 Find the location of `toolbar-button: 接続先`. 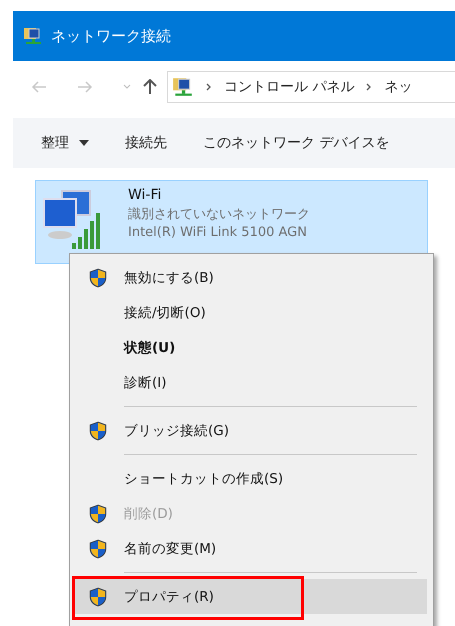

toolbar-button: 接続先 is located at coordinates (146, 143).